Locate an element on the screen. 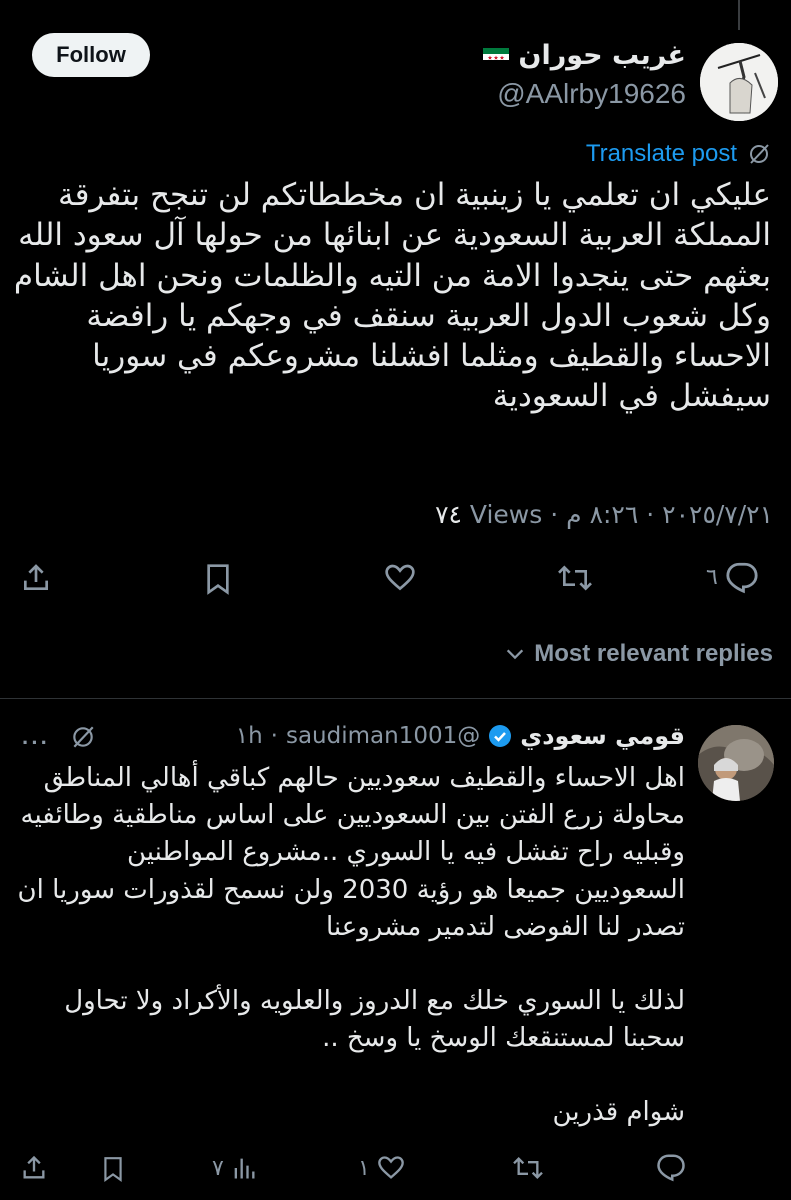 The width and height of the screenshot is (791, 1200). verified-icon is located at coordinates (500, 736).